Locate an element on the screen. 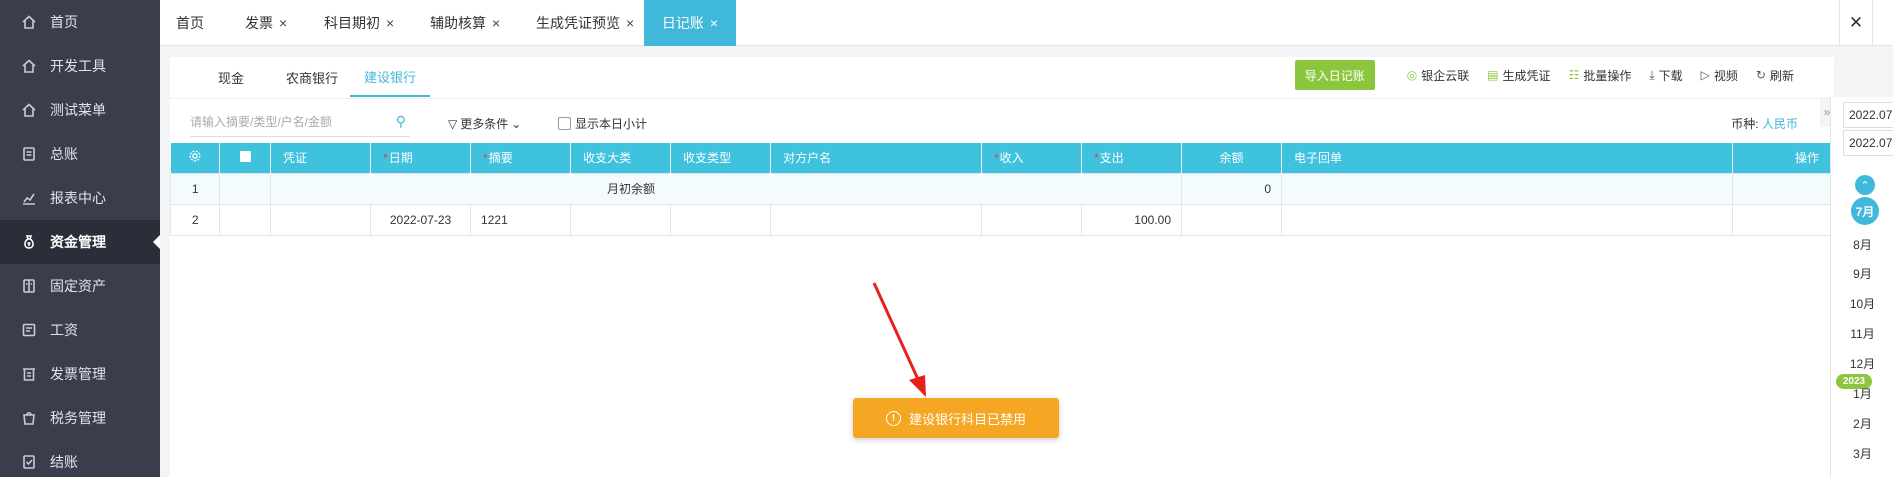  tab-opening-balance: 科目期初 × is located at coordinates (359, 23).